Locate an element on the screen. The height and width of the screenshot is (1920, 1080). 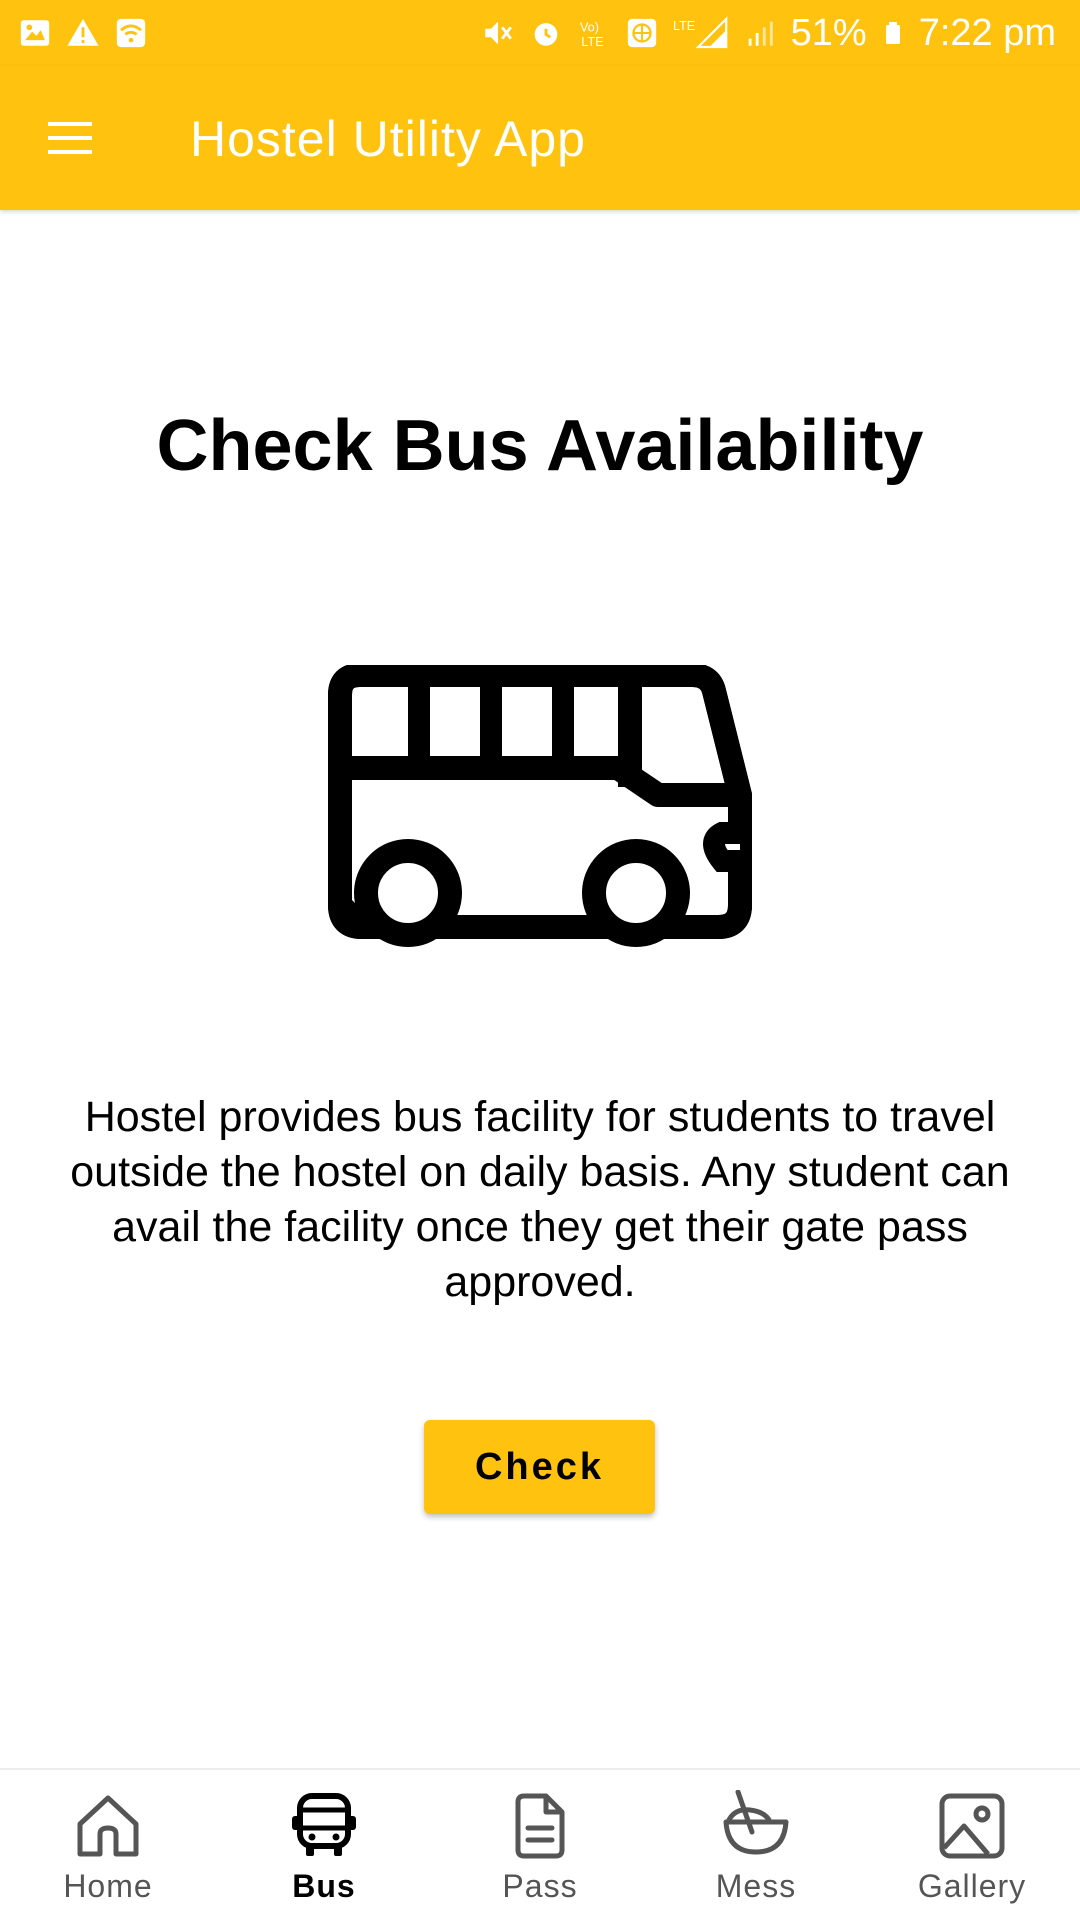
volte-icon: Vo) LTE is located at coordinates (591, 34).